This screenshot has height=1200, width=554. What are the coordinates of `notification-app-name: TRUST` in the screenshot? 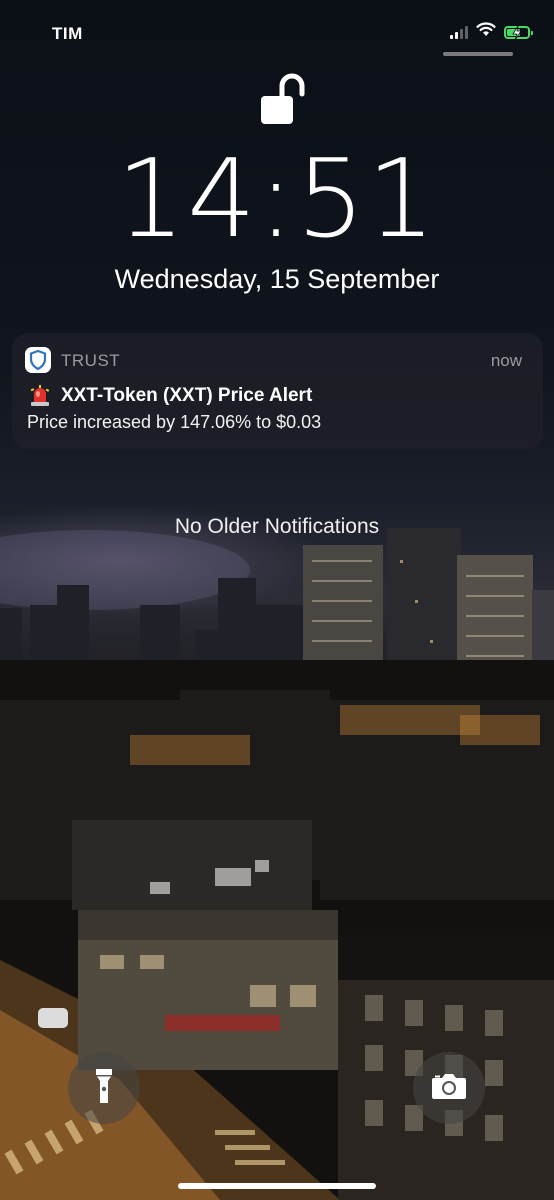 It's located at (91, 360).